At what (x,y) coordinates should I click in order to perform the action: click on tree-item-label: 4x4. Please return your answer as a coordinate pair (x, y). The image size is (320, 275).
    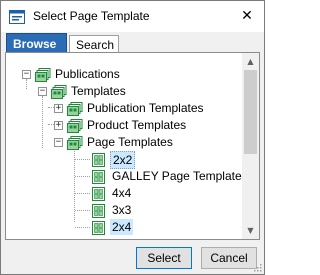
    Looking at the image, I should click on (122, 193).